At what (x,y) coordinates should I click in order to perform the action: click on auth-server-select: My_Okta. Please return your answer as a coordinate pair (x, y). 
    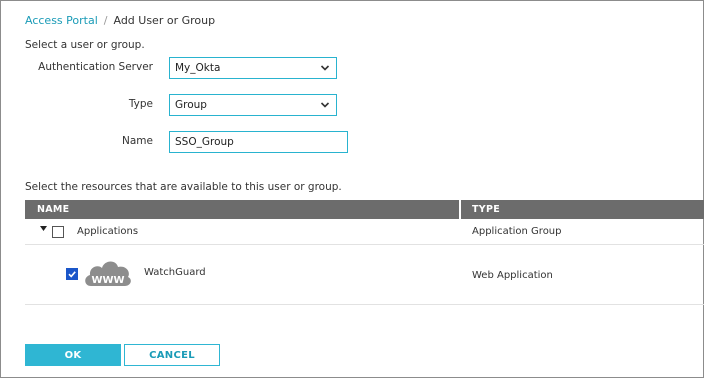
    Looking at the image, I should click on (253, 68).